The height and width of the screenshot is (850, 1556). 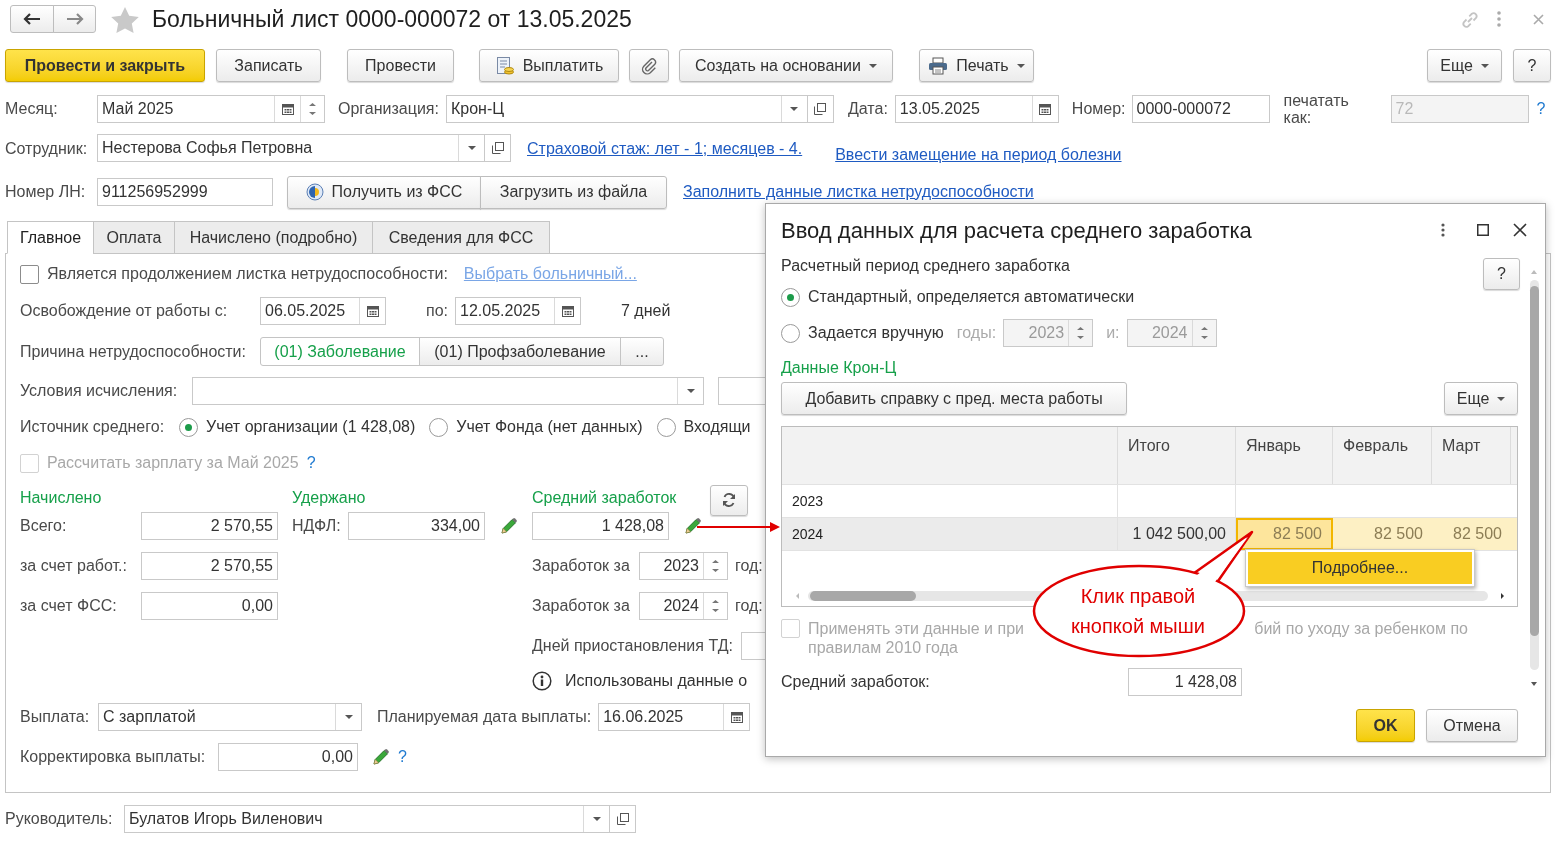 What do you see at coordinates (461, 237) in the screenshot?
I see `tab: Сведения для ФСС` at bounding box center [461, 237].